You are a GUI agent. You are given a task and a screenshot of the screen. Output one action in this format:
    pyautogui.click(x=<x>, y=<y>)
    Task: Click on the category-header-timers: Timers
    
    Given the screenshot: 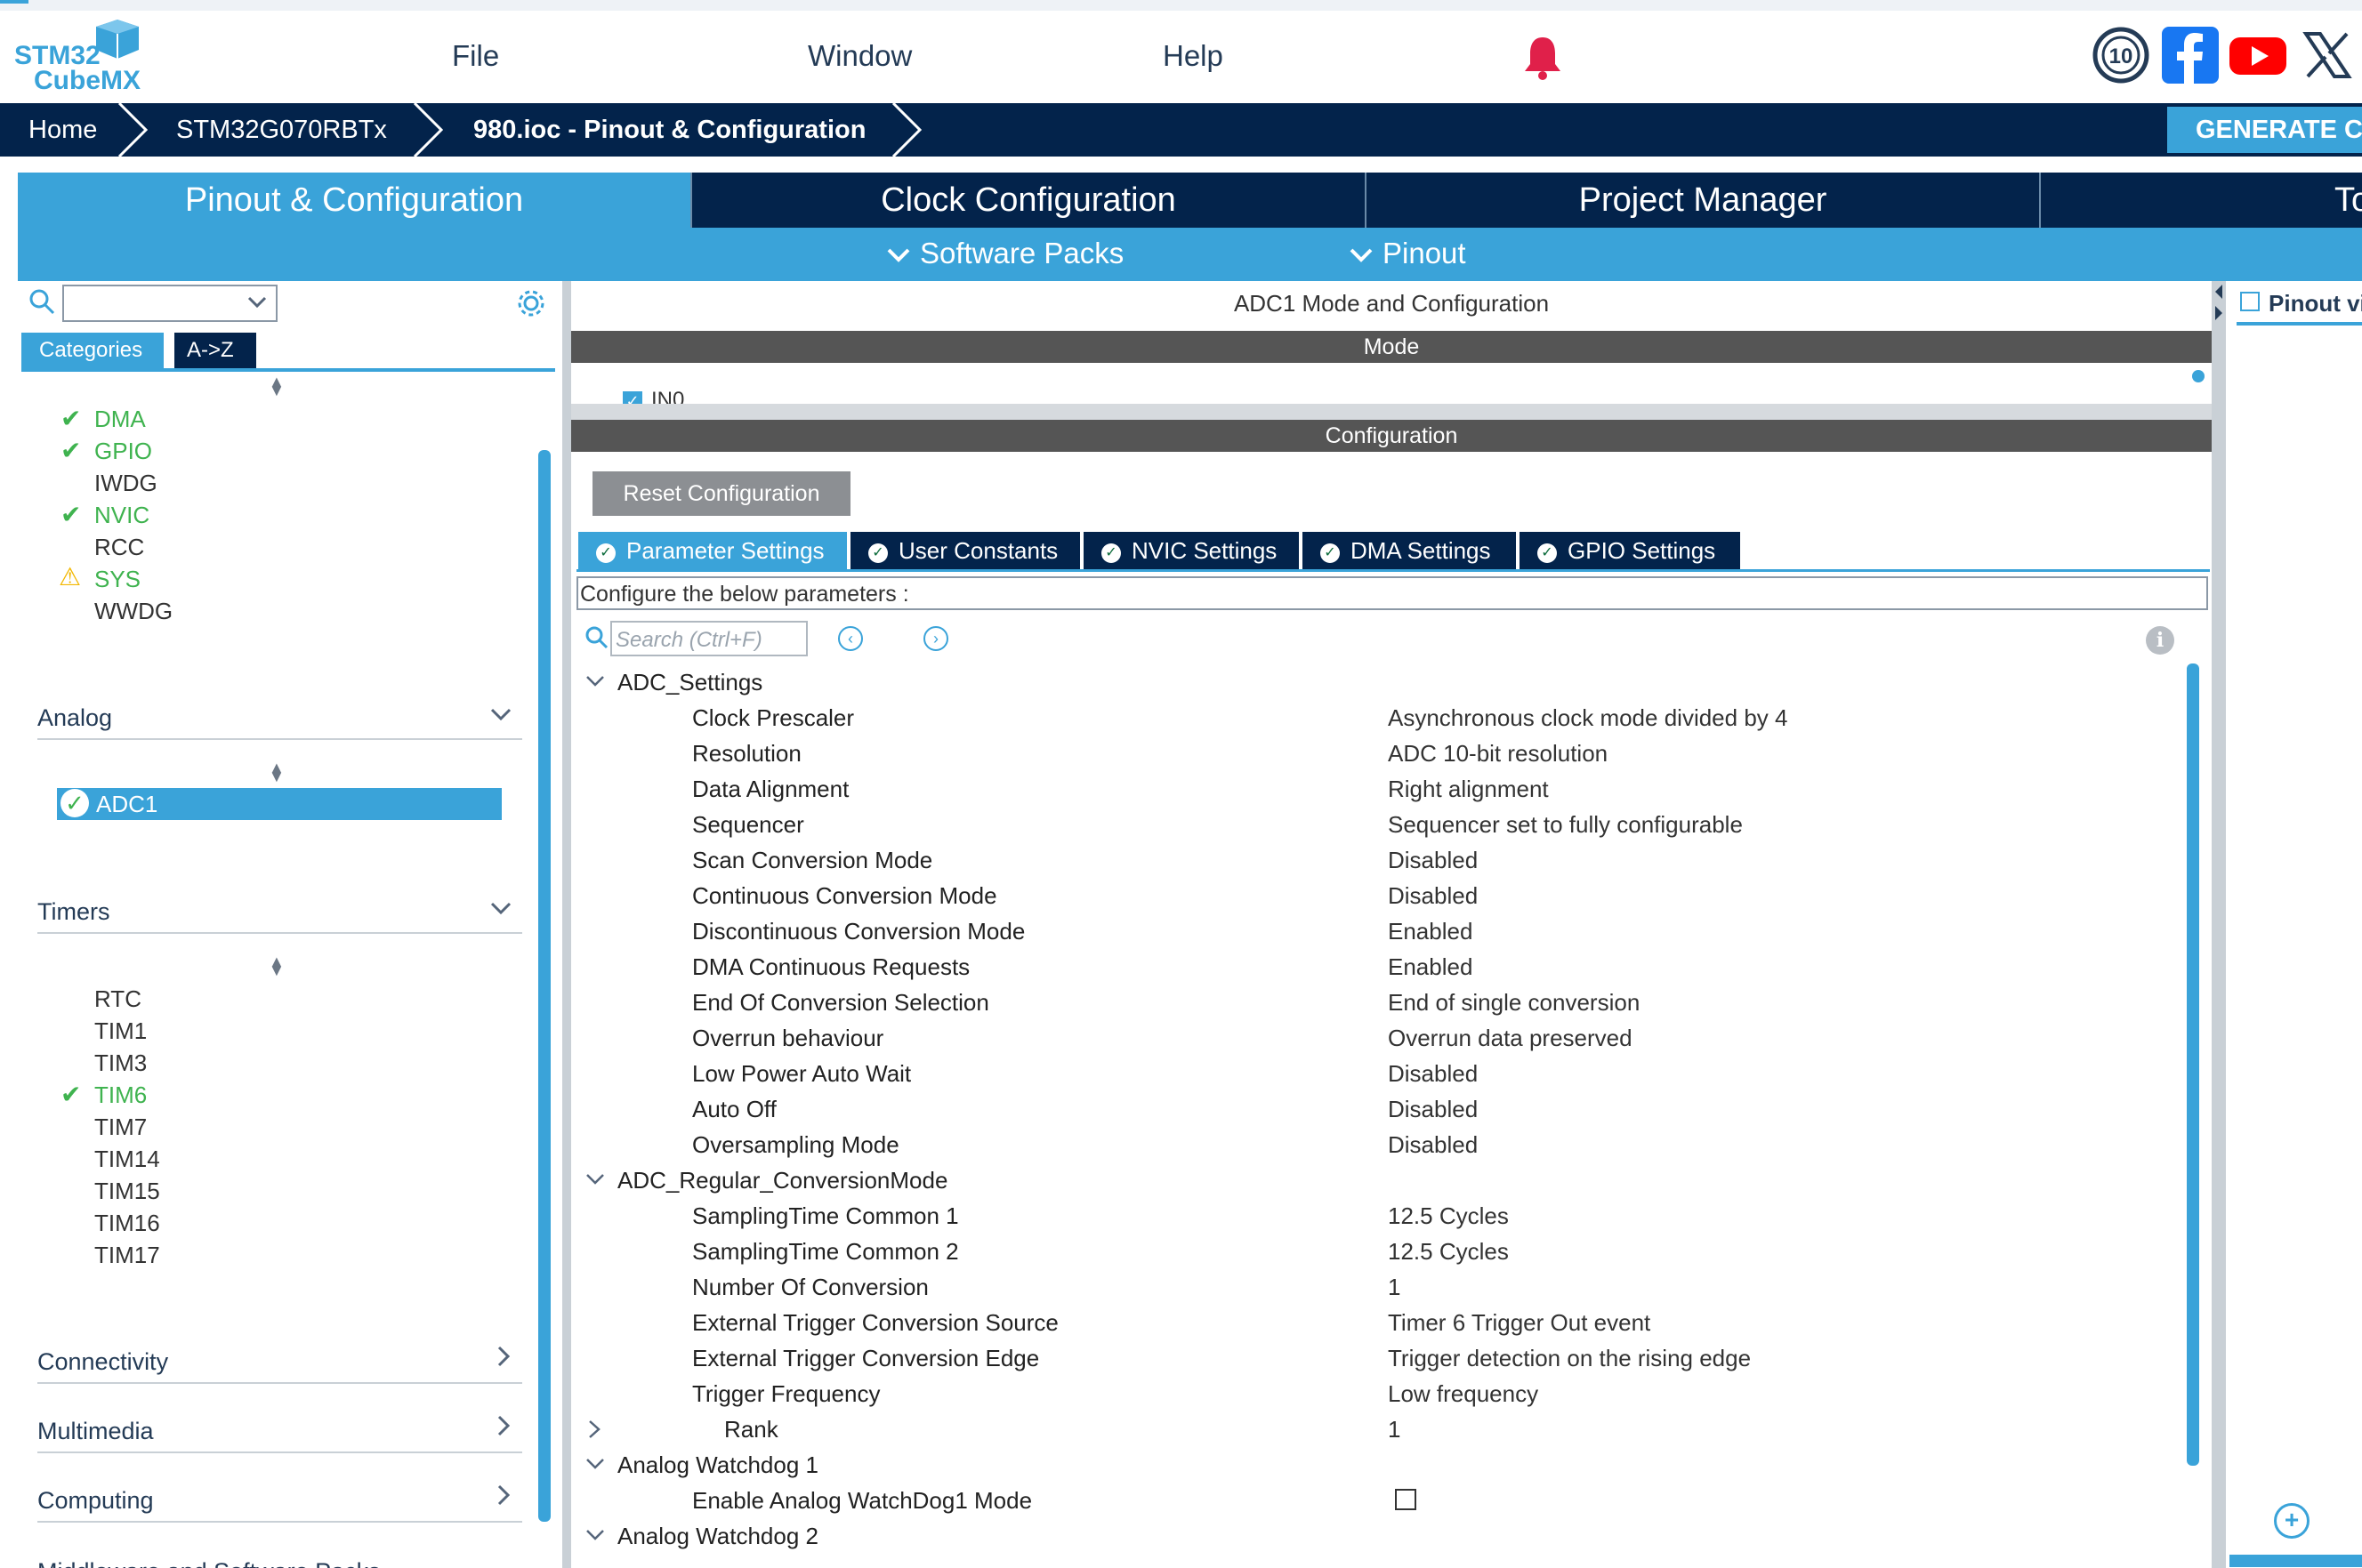 What is the action you would take?
    pyautogui.click(x=279, y=911)
    